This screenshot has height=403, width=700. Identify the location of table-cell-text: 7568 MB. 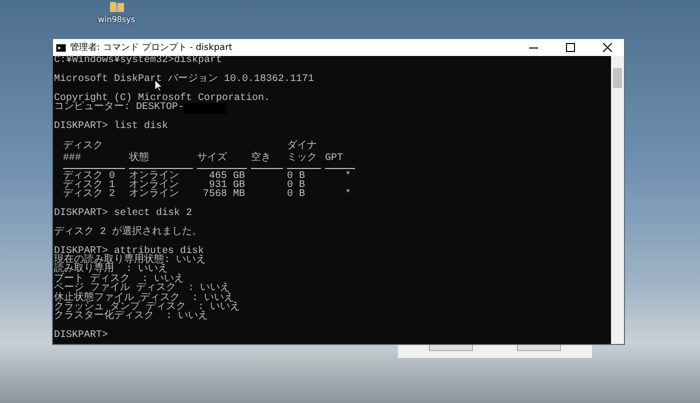
(224, 195).